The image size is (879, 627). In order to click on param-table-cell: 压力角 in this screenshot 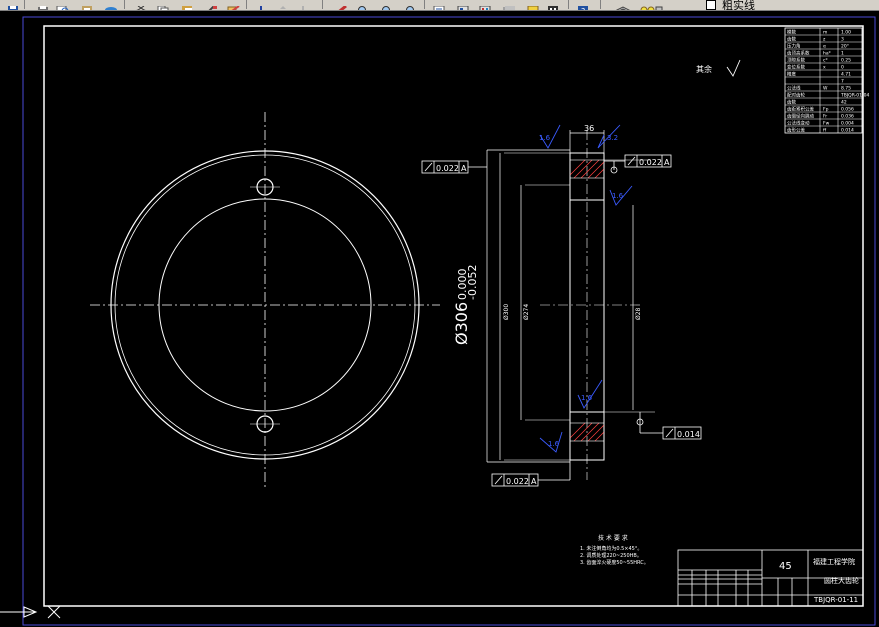, I will do `click(794, 46)`.